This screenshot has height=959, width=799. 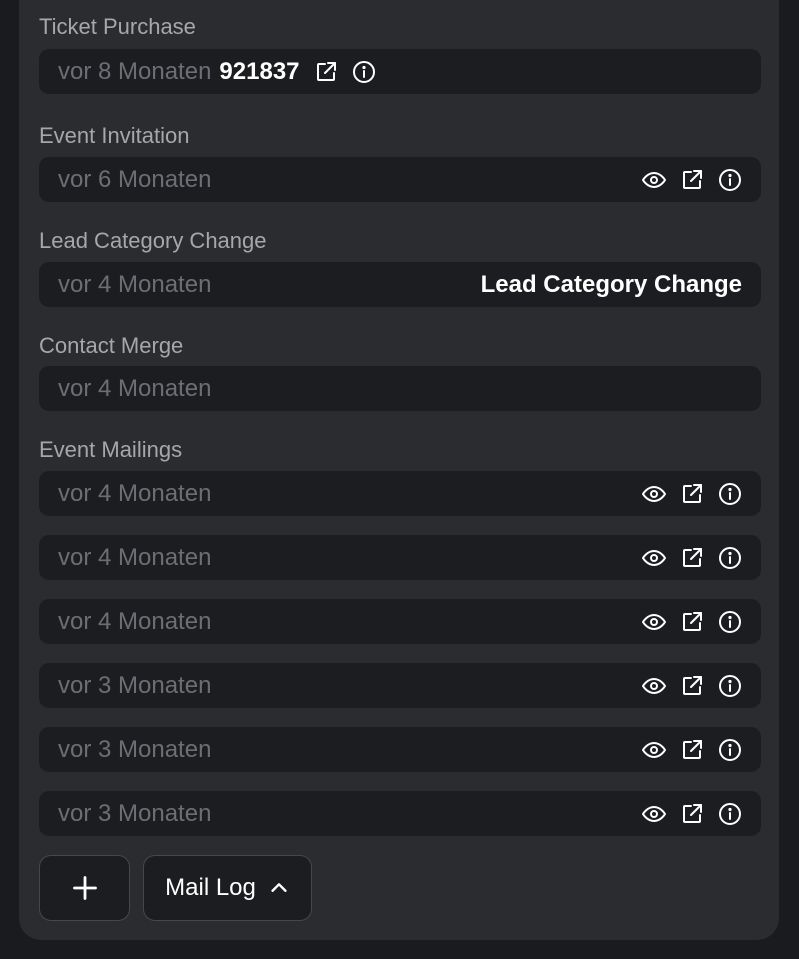 I want to click on lead-category-value: Lead Category Change, so click(x=611, y=284).